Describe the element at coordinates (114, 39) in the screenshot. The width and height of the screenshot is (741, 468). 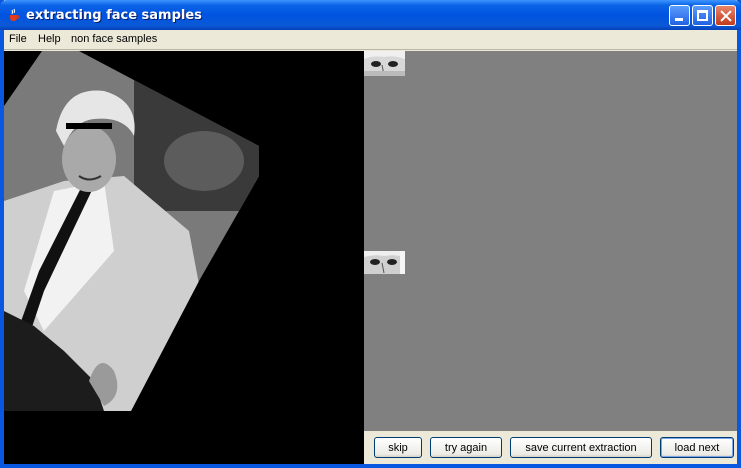
I see `menu-non-face-samples: non face samples` at that location.